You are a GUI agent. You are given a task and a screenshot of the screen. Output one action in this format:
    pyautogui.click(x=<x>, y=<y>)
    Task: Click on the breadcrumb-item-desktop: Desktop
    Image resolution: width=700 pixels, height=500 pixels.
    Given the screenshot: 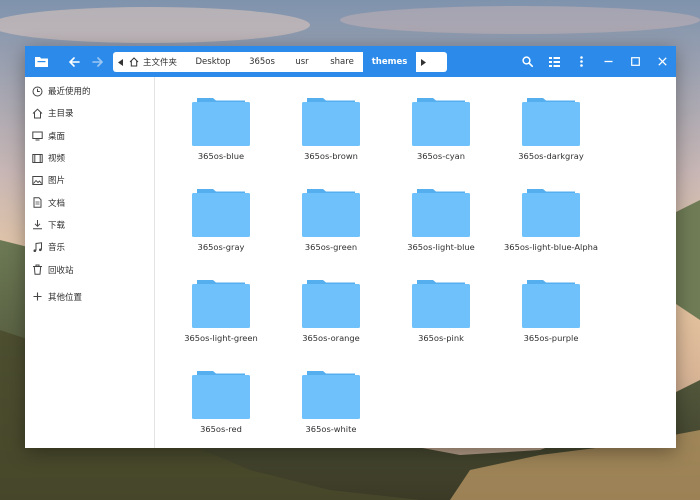 What is the action you would take?
    pyautogui.click(x=213, y=62)
    